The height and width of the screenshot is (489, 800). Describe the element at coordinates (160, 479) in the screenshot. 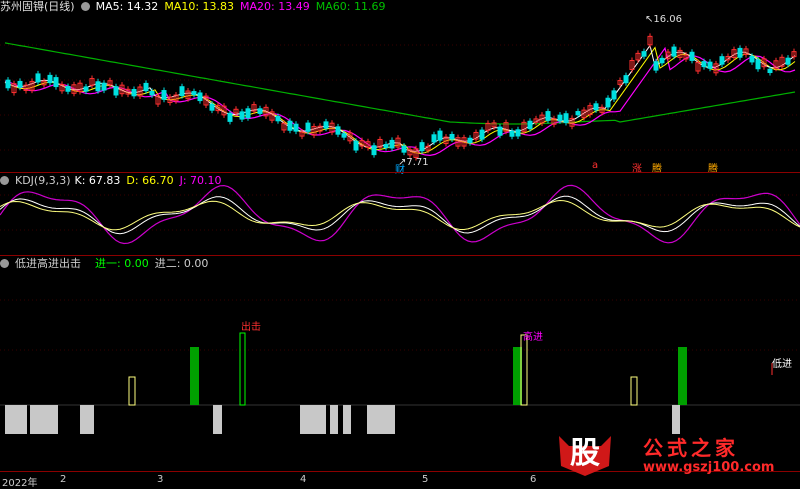

I see `date-label-mar: 3` at that location.